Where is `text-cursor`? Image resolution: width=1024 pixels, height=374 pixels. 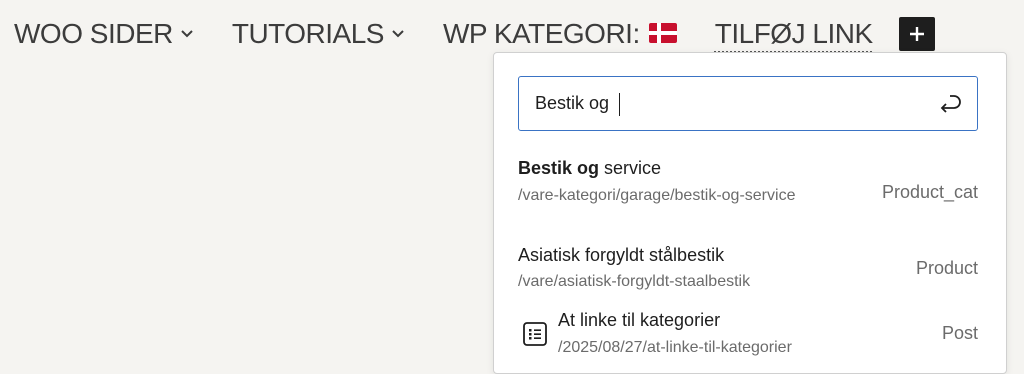
text-cursor is located at coordinates (619, 104).